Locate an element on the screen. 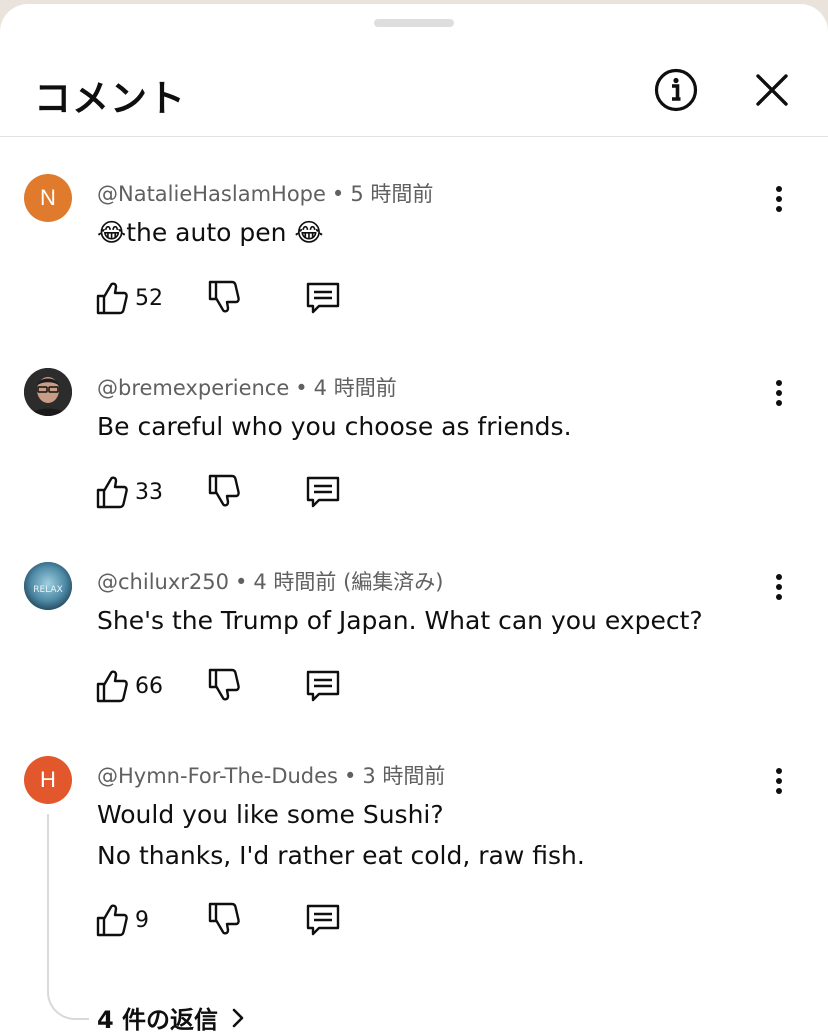  comment-author: @Hymn-For-The-Dudes is located at coordinates (217, 776).